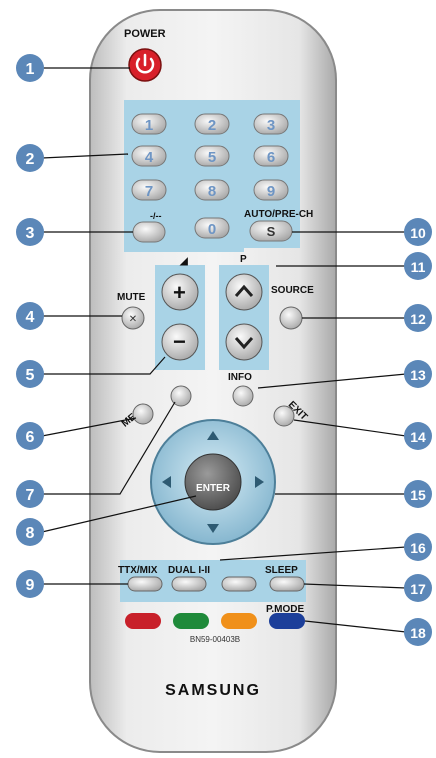 This screenshot has width=436, height=758. What do you see at coordinates (292, 290) in the screenshot?
I see `source-label: SOURCE` at bounding box center [292, 290].